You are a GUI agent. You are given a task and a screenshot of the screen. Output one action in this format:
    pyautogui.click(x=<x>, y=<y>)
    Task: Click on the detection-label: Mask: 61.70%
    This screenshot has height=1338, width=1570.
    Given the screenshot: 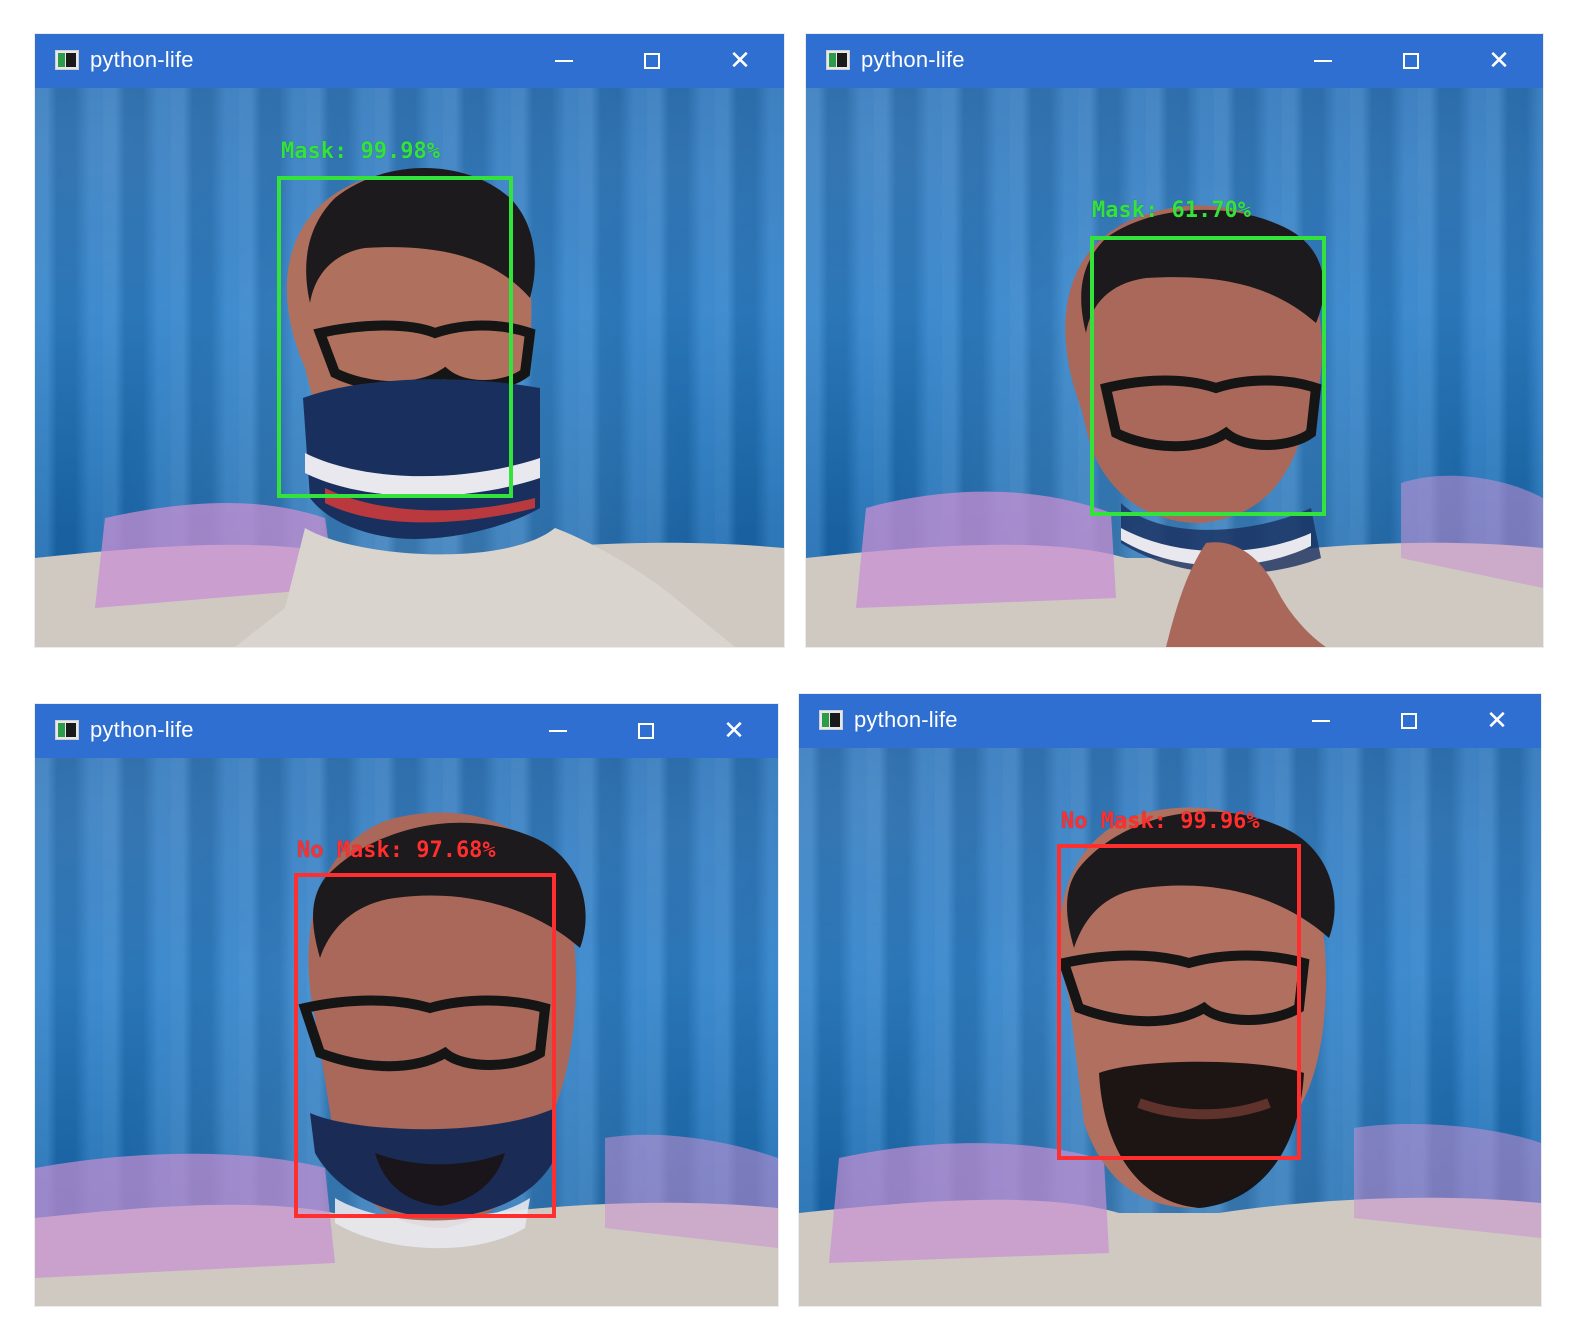 What is the action you would take?
    pyautogui.click(x=1171, y=210)
    